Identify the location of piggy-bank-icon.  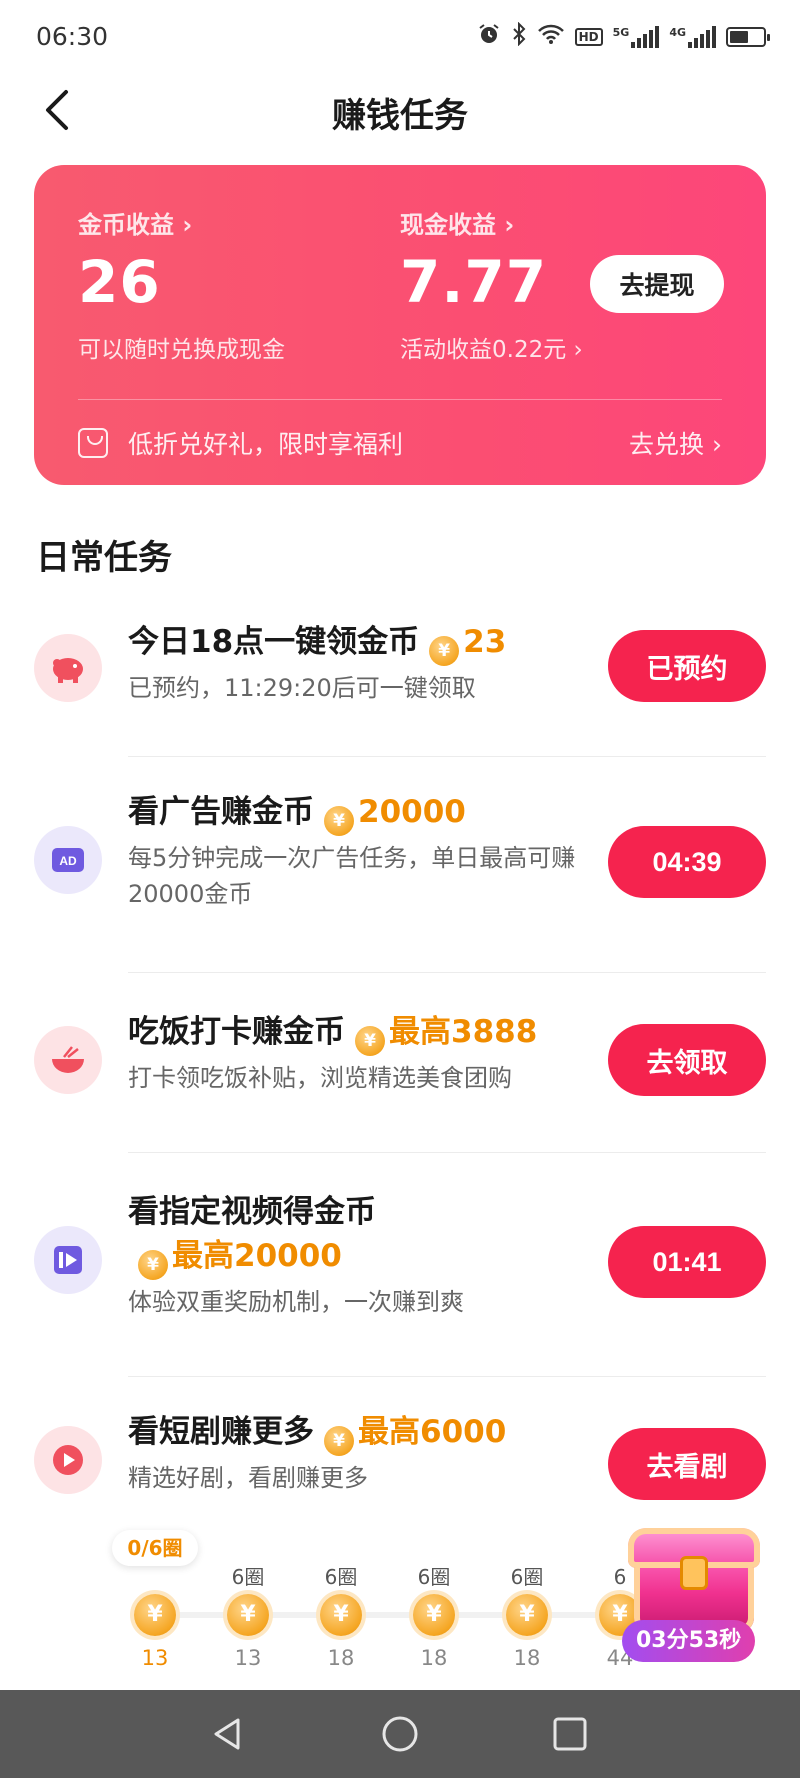
(68, 668).